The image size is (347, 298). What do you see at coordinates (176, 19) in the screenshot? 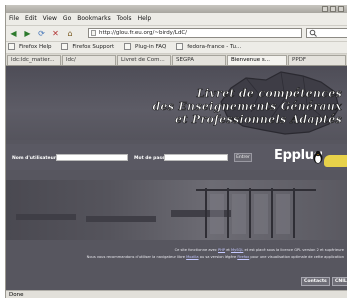
I see `menu-bar: File Edit View Go Bookmarks Tools Help` at bounding box center [176, 19].